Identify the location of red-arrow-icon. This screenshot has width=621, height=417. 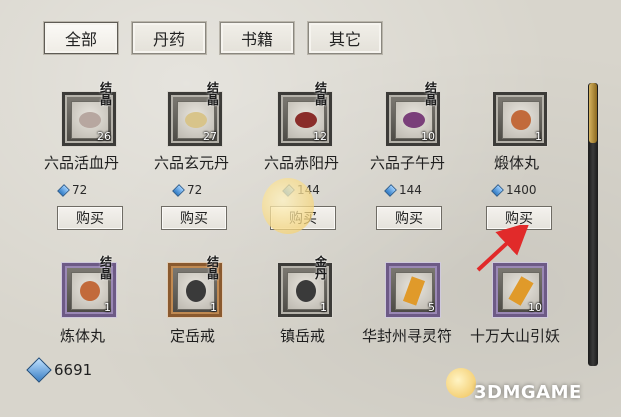
(503, 248).